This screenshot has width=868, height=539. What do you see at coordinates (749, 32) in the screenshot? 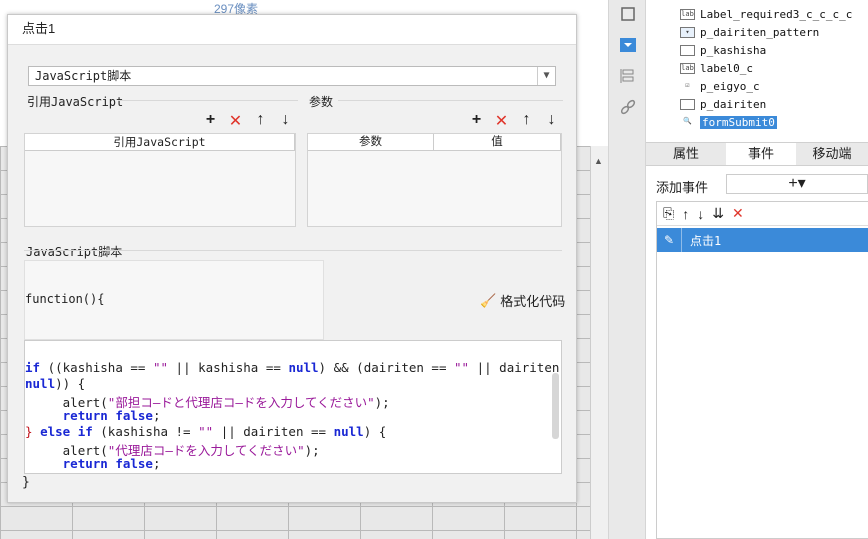
I see `tree-item: ▾ p_dairiten_pattern` at bounding box center [749, 32].